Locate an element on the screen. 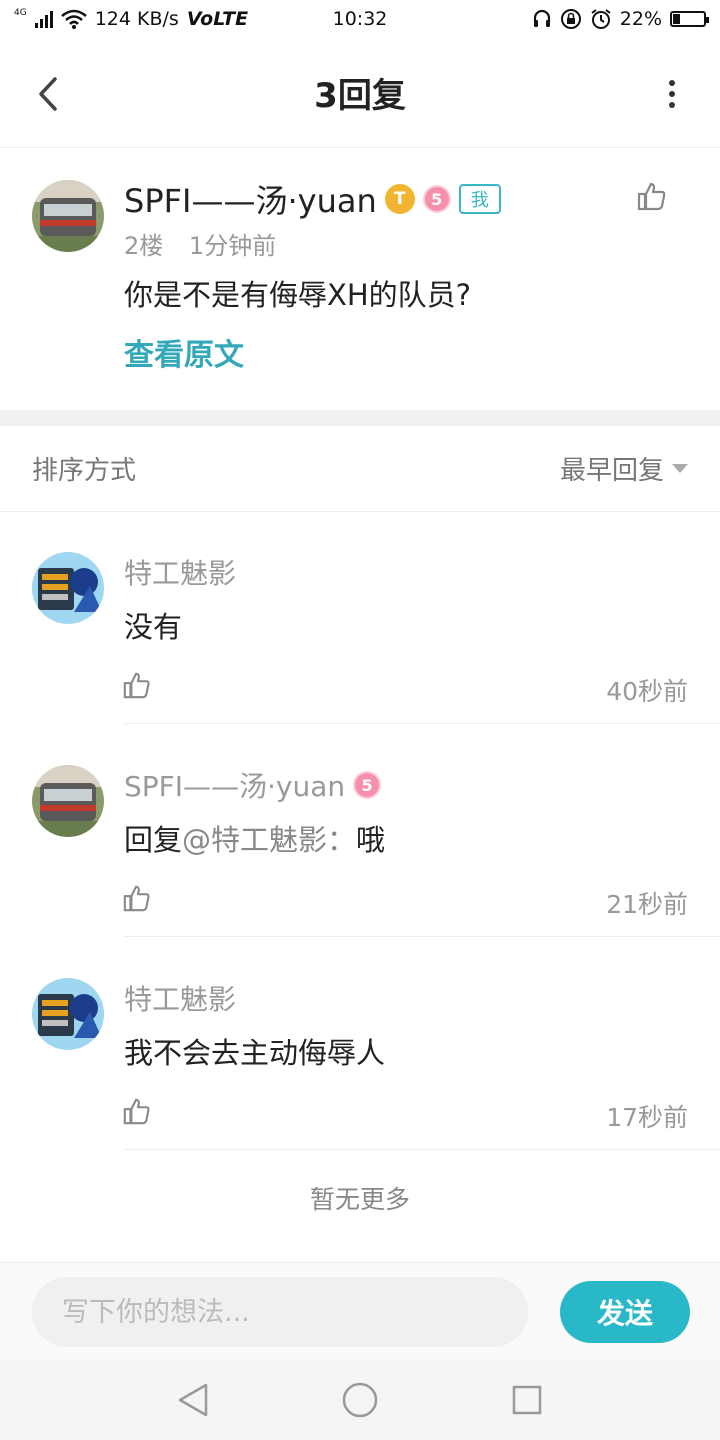  sort-value: 最早回复 is located at coordinates (612, 468).